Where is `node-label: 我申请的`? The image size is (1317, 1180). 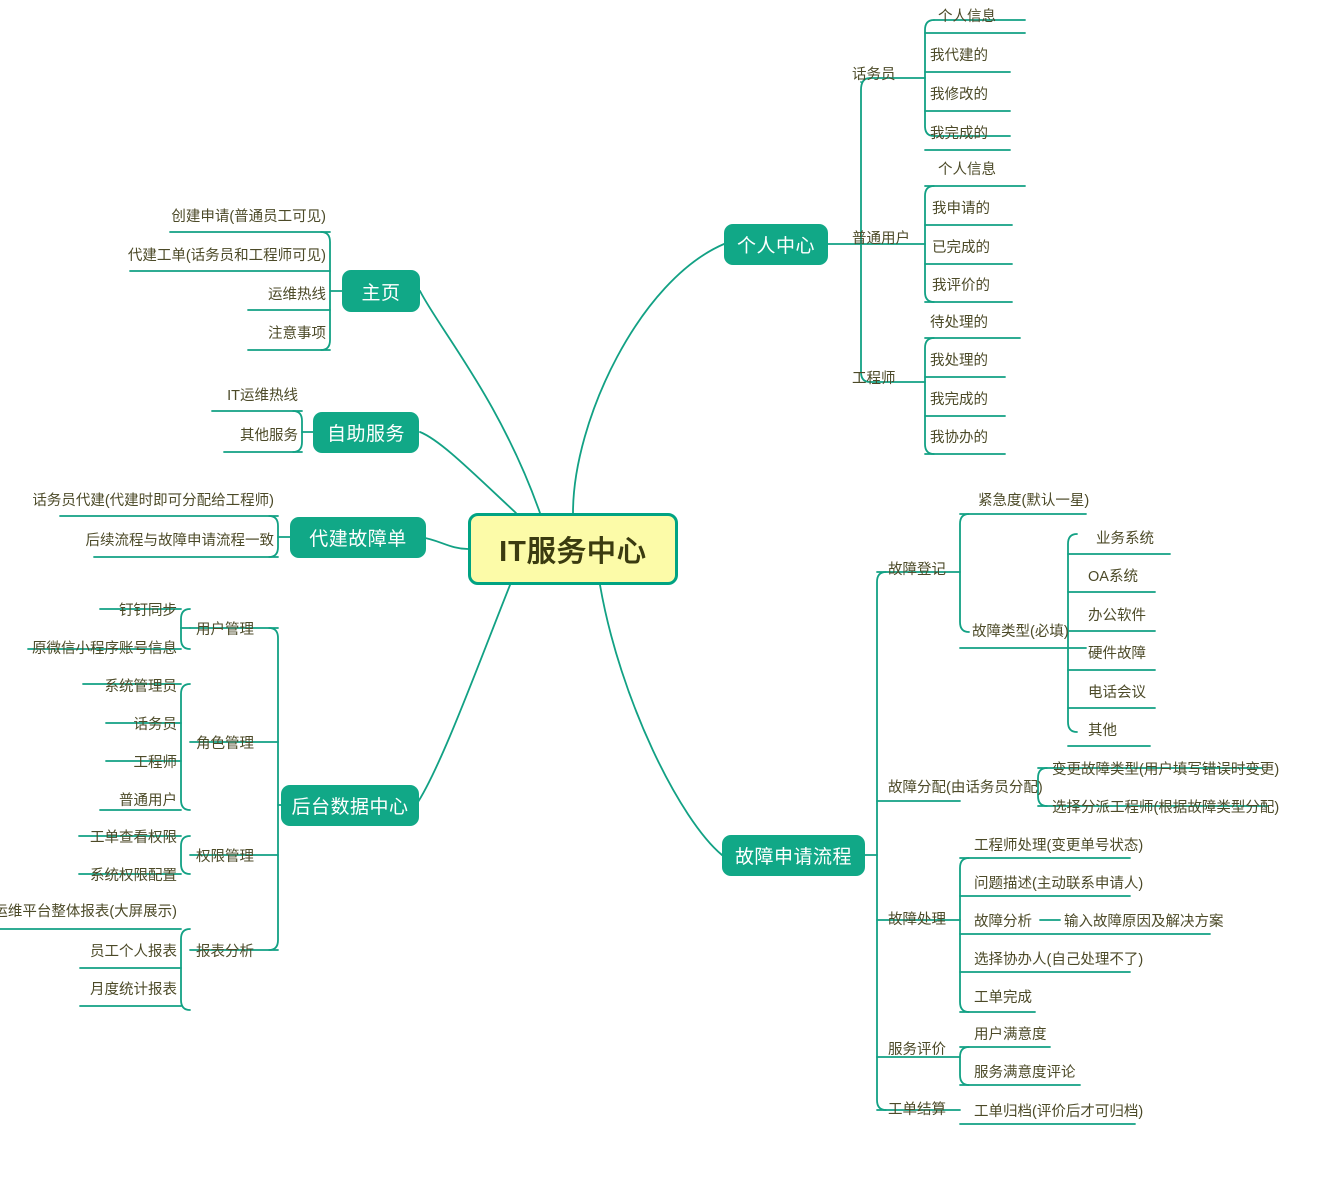
node-label: 我申请的 is located at coordinates (961, 209).